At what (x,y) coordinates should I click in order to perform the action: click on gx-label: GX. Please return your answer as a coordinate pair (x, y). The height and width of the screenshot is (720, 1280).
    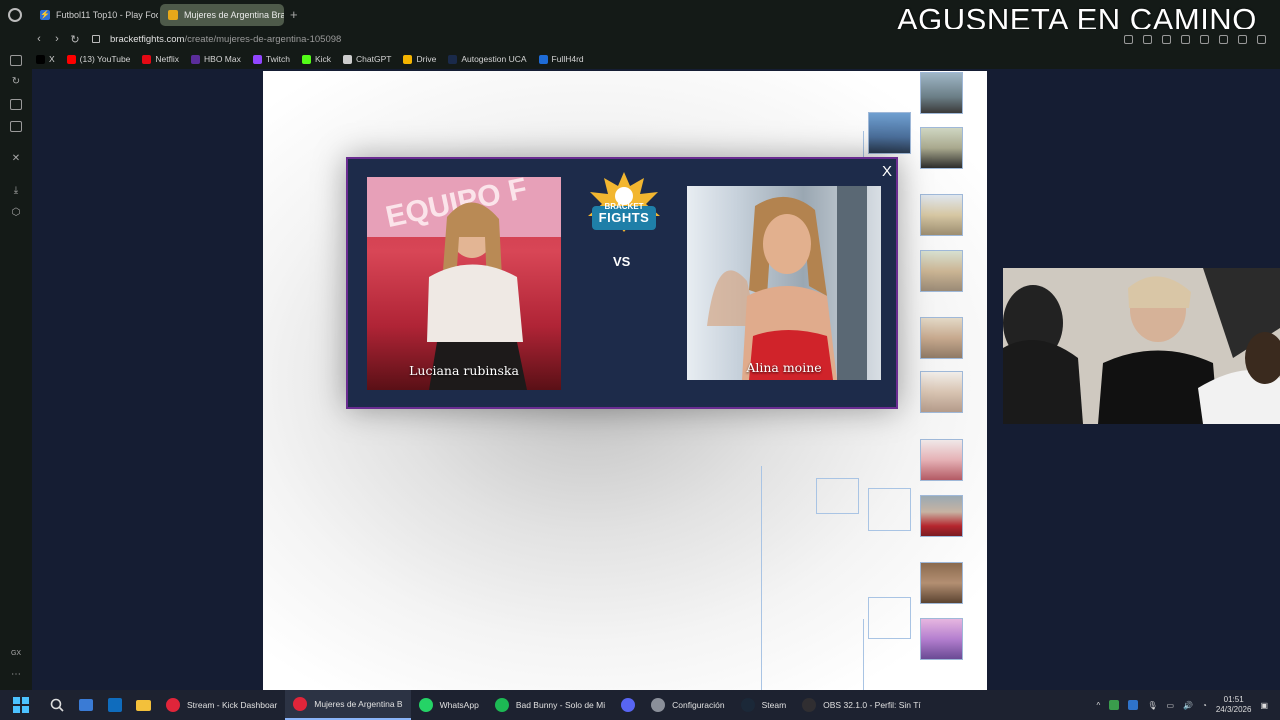
    Looking at the image, I should click on (16, 653).